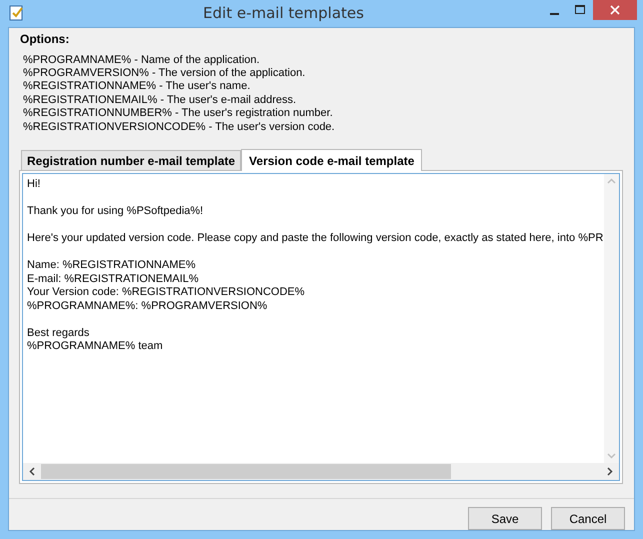 This screenshot has width=643, height=539. What do you see at coordinates (32, 471) in the screenshot?
I see `scroll-left-icon` at bounding box center [32, 471].